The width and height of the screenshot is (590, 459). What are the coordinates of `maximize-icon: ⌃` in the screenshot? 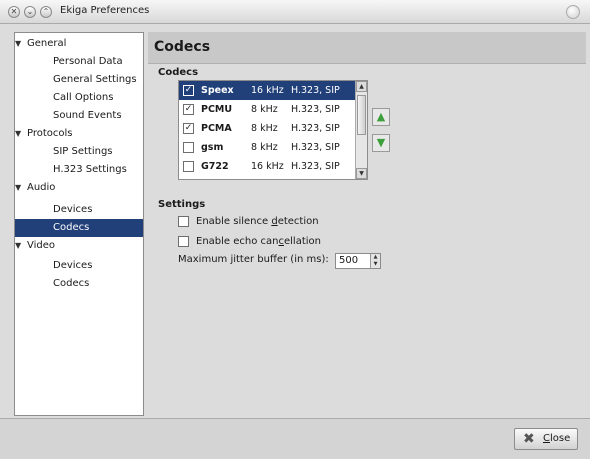 It's located at (46, 12).